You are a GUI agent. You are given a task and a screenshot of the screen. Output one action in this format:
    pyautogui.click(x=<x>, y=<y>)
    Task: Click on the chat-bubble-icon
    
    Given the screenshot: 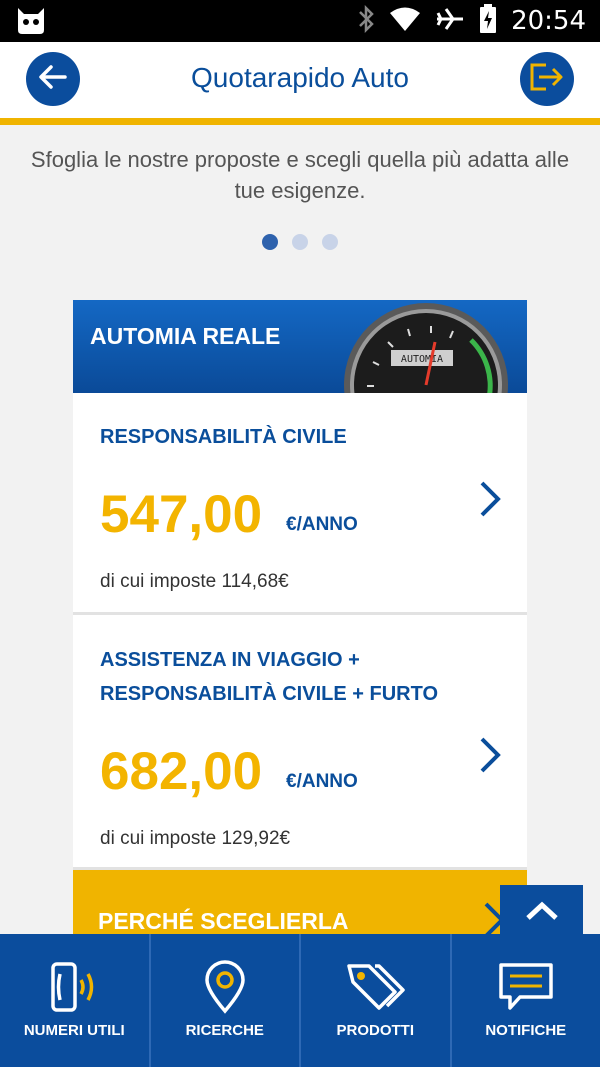 What is the action you would take?
    pyautogui.click(x=526, y=987)
    